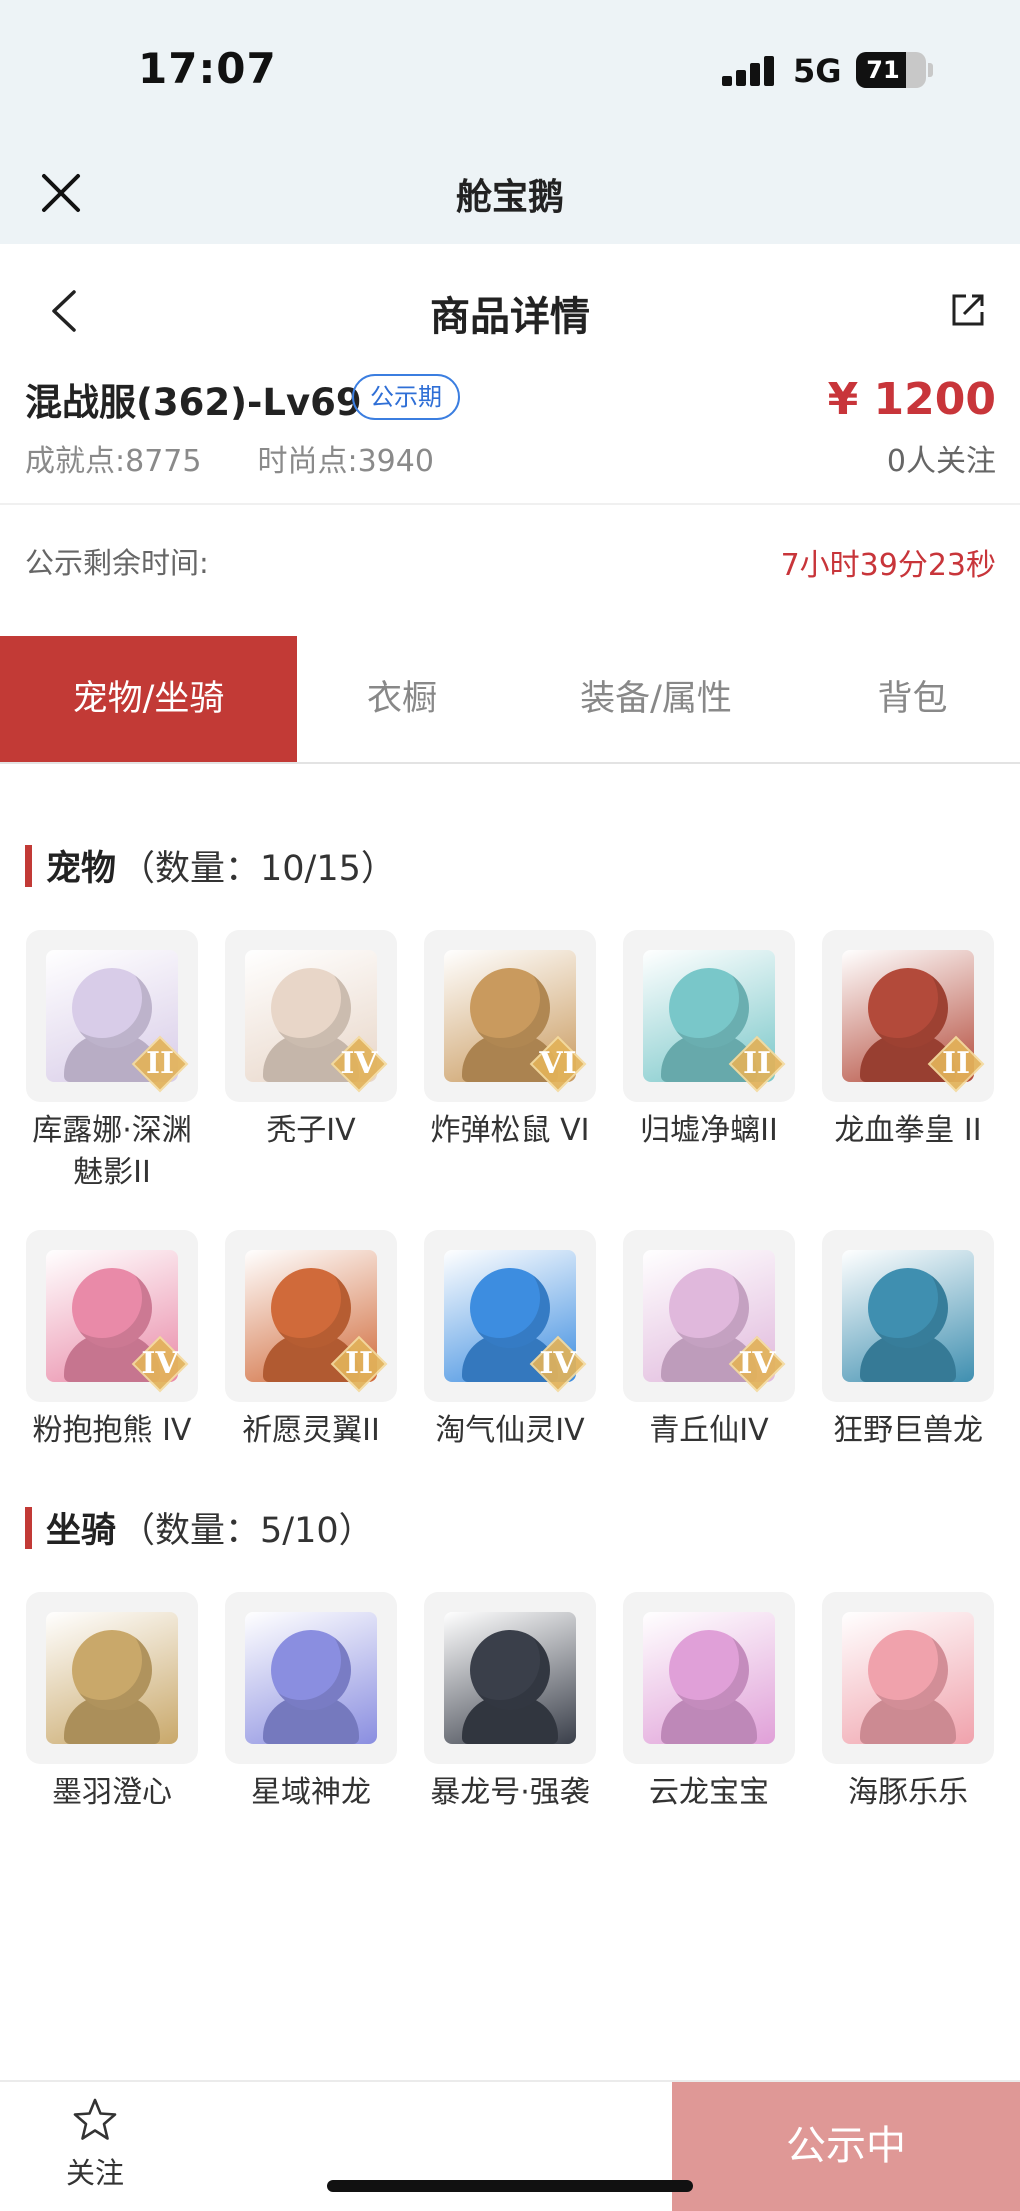 The width and height of the screenshot is (1020, 2211). What do you see at coordinates (908, 1130) in the screenshot?
I see `pet-name: 龙血拳皇 II` at bounding box center [908, 1130].